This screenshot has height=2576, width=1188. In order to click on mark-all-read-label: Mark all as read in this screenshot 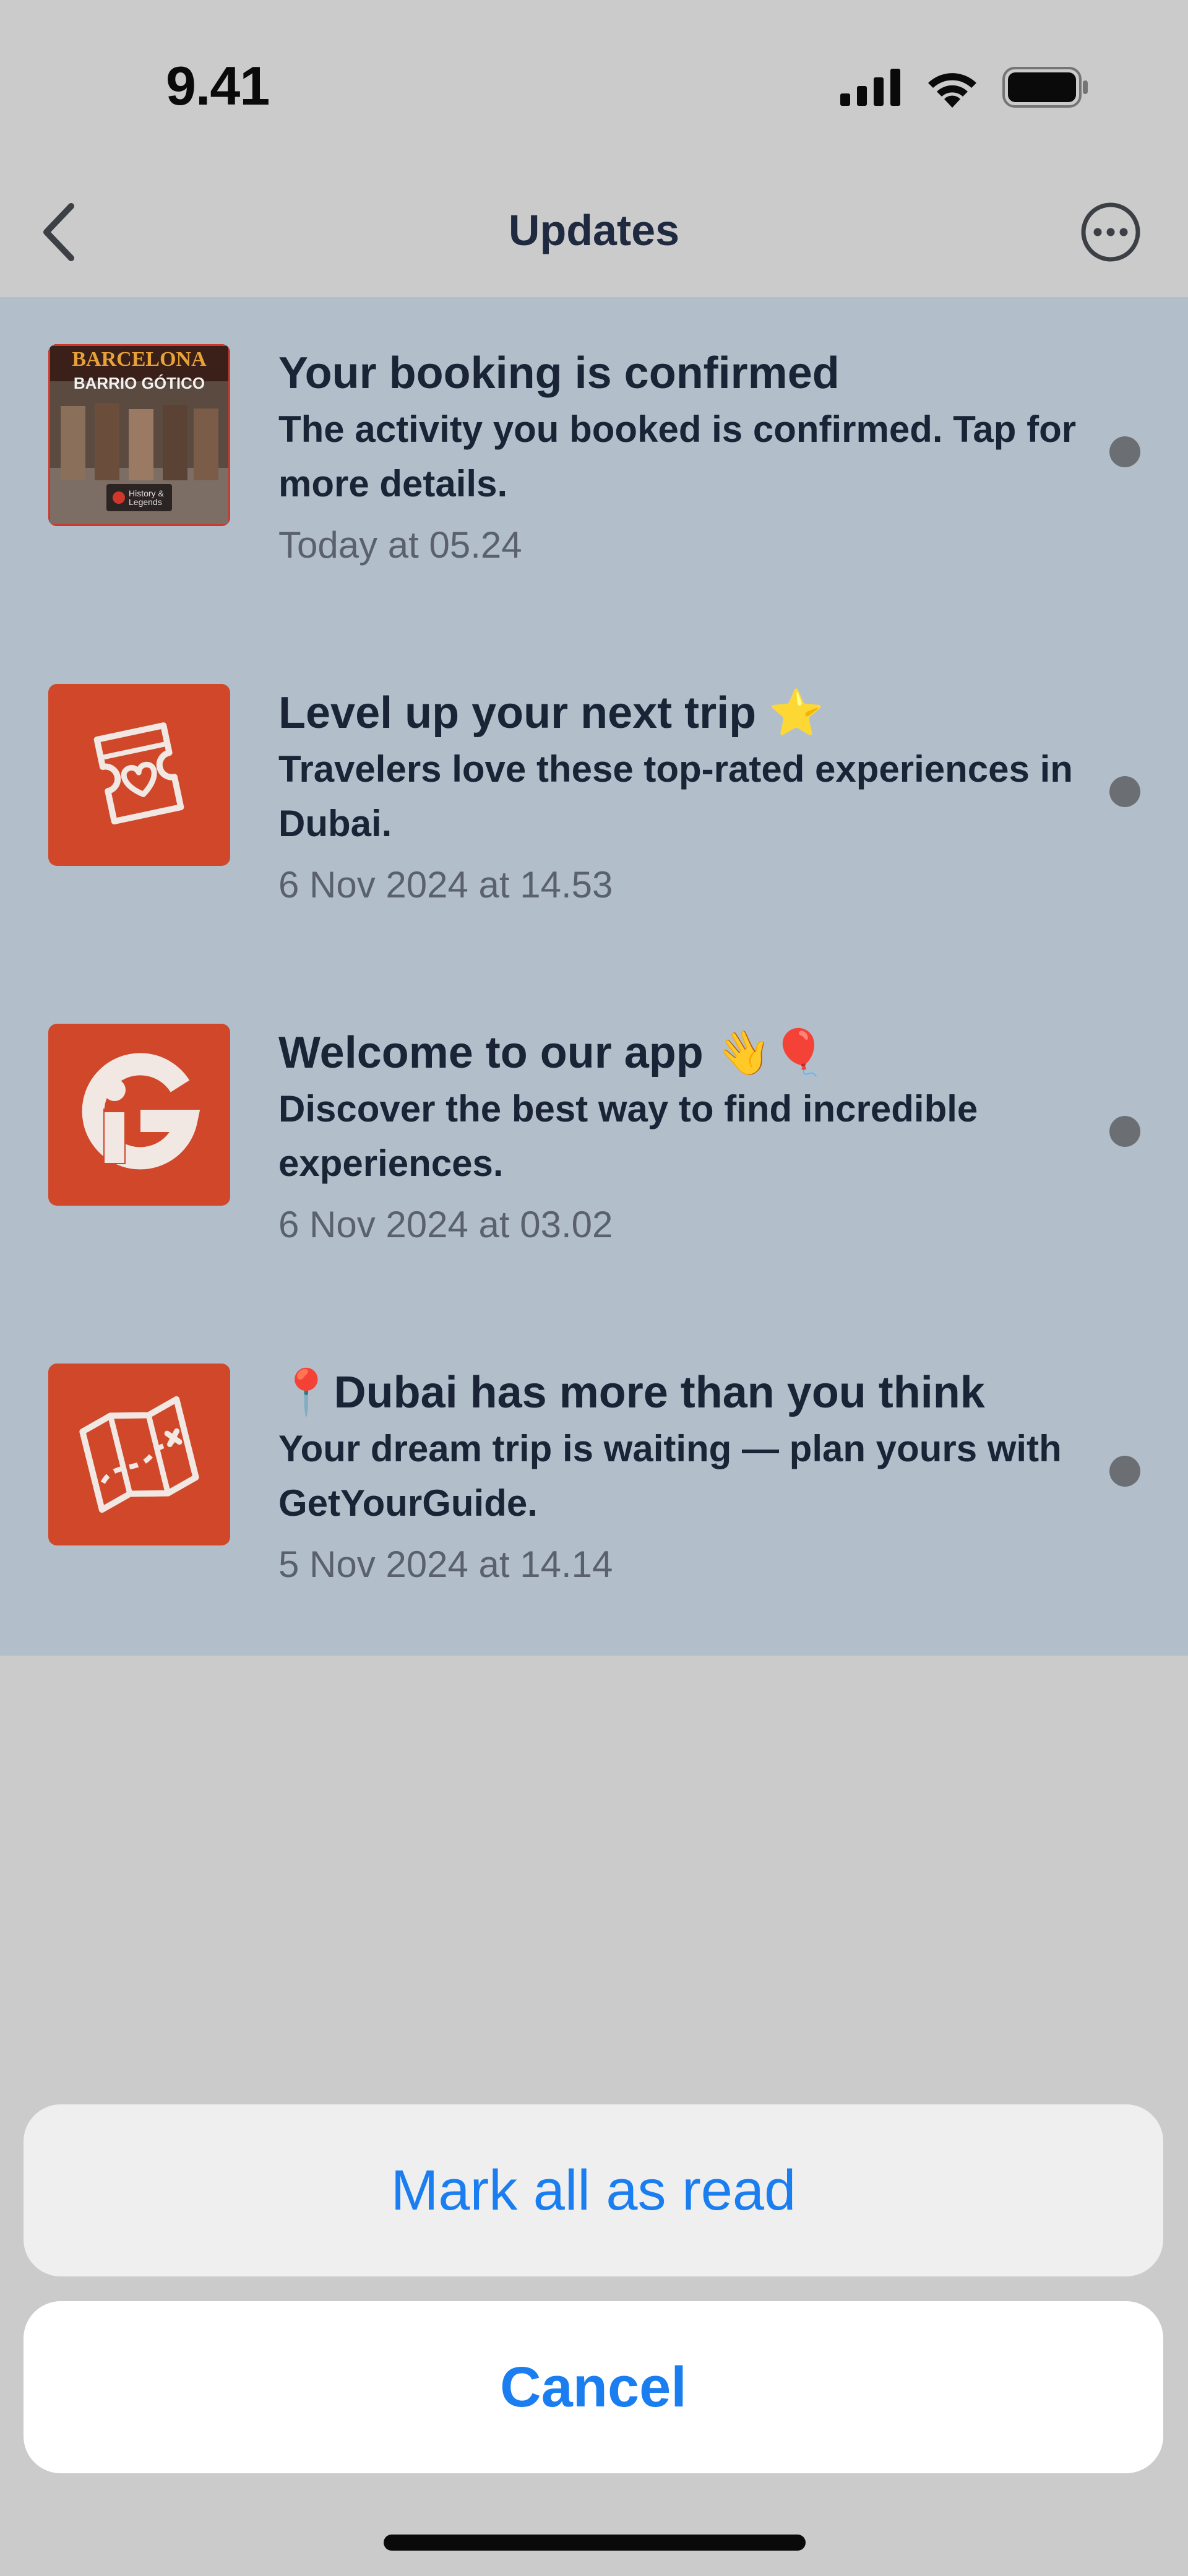, I will do `click(593, 2190)`.